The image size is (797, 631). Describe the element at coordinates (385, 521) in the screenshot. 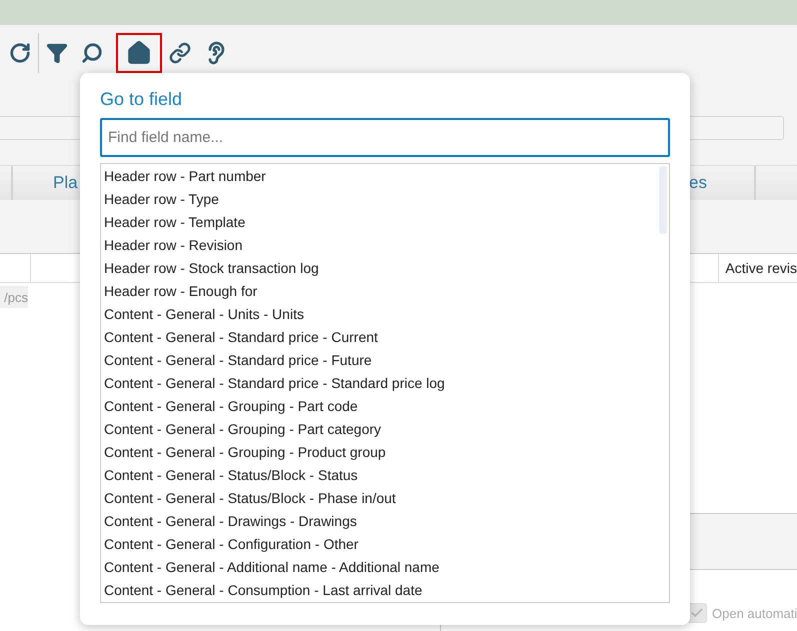

I see `list-item: Content - General - Drawings - Drawings` at that location.